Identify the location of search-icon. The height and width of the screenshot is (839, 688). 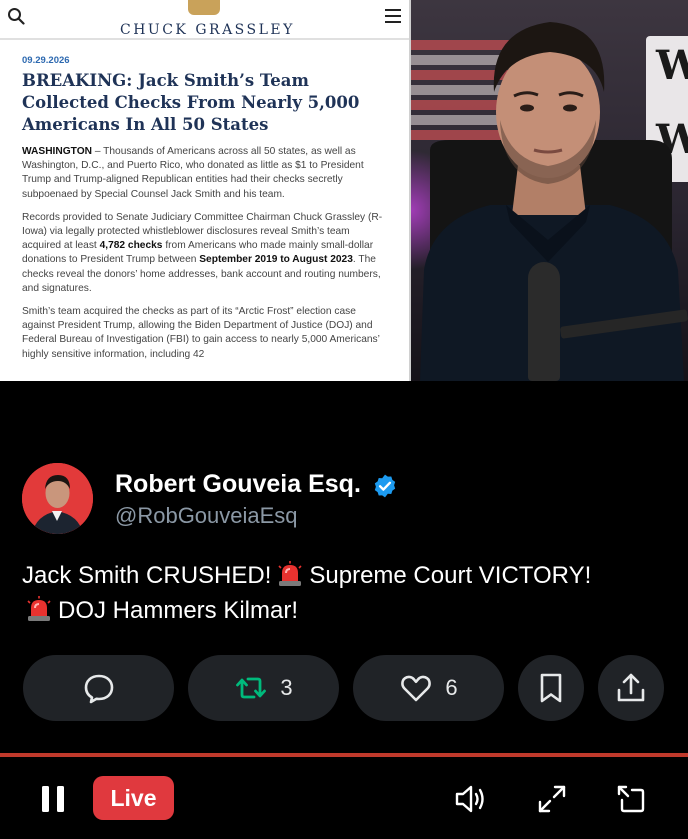
(16, 16).